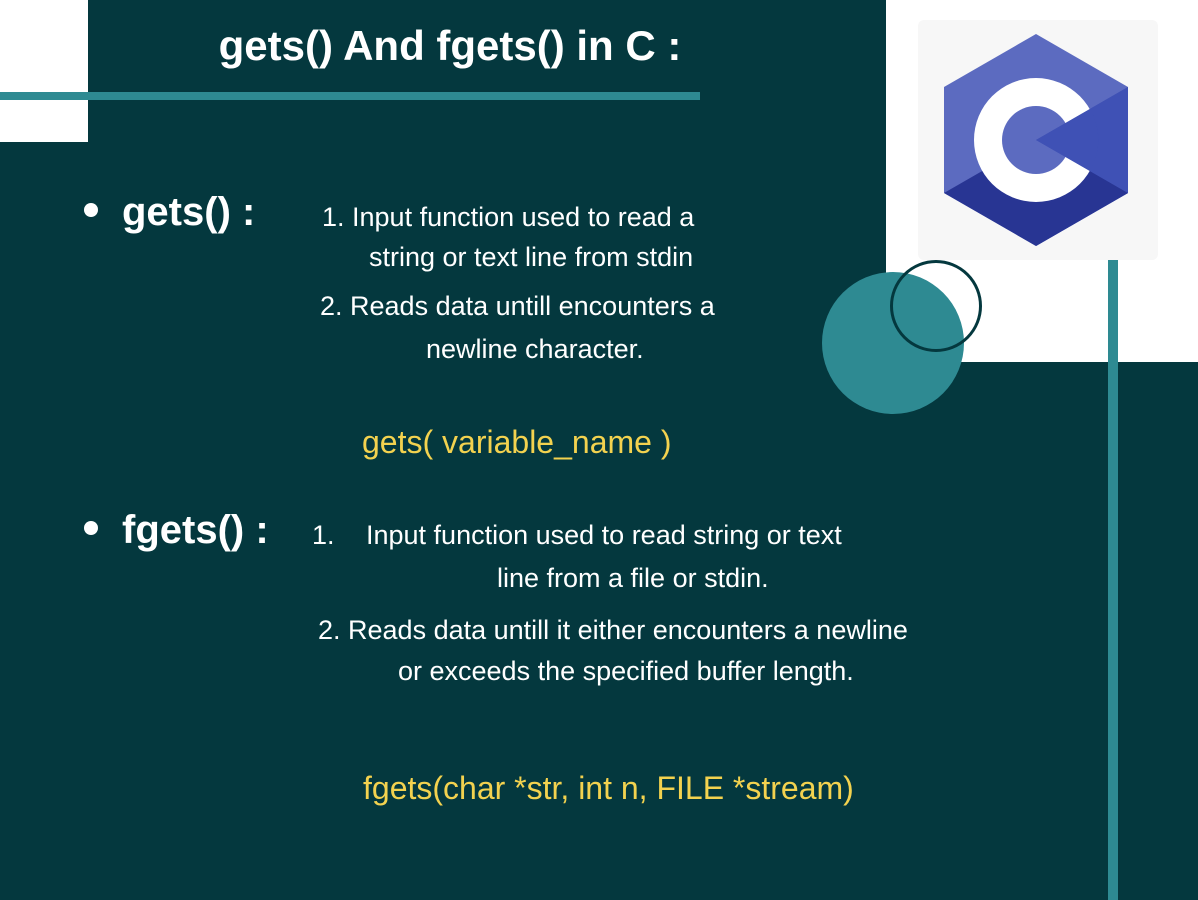 This screenshot has width=1198, height=900. I want to click on top-left-white-block, so click(44, 71).